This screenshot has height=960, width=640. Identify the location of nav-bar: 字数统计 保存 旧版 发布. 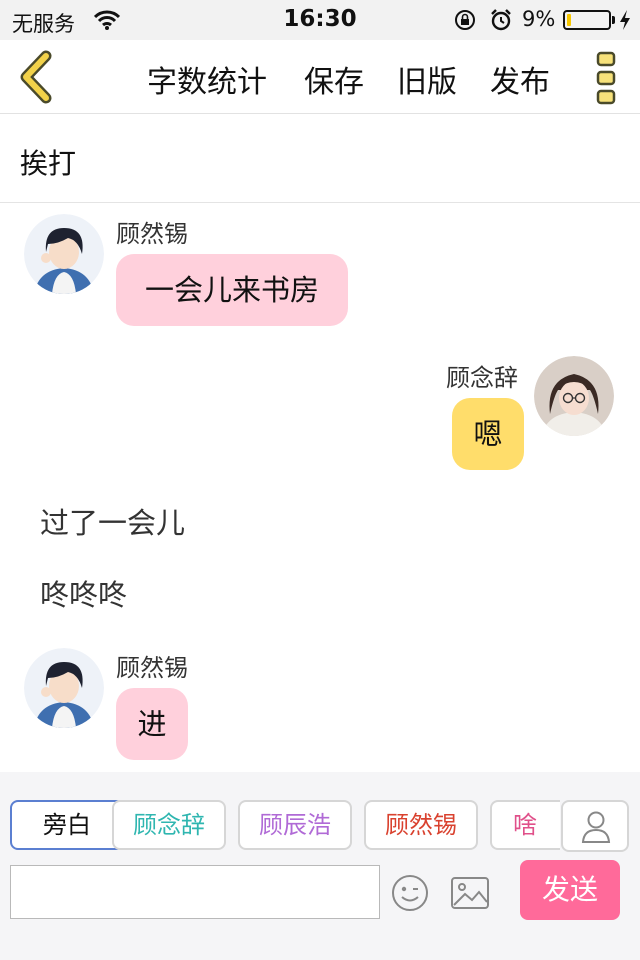
(320, 77).